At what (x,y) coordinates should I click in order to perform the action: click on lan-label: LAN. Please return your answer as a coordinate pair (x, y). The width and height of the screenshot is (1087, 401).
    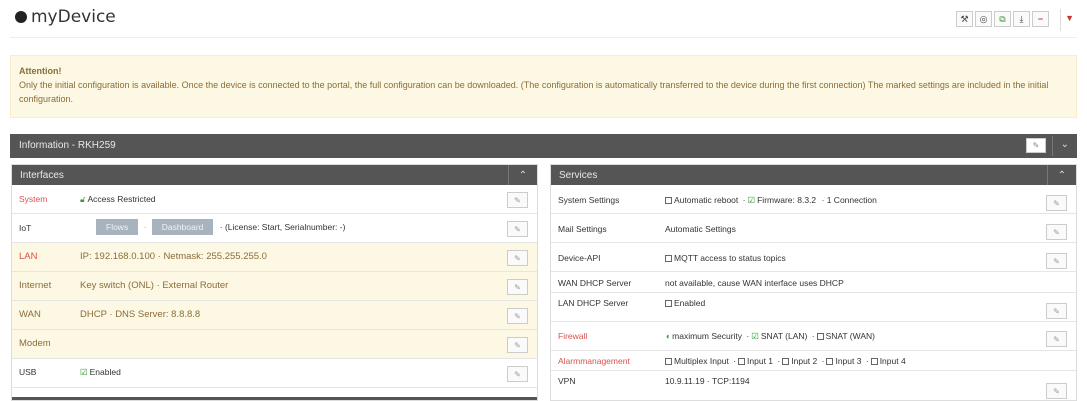
    Looking at the image, I should click on (28, 256).